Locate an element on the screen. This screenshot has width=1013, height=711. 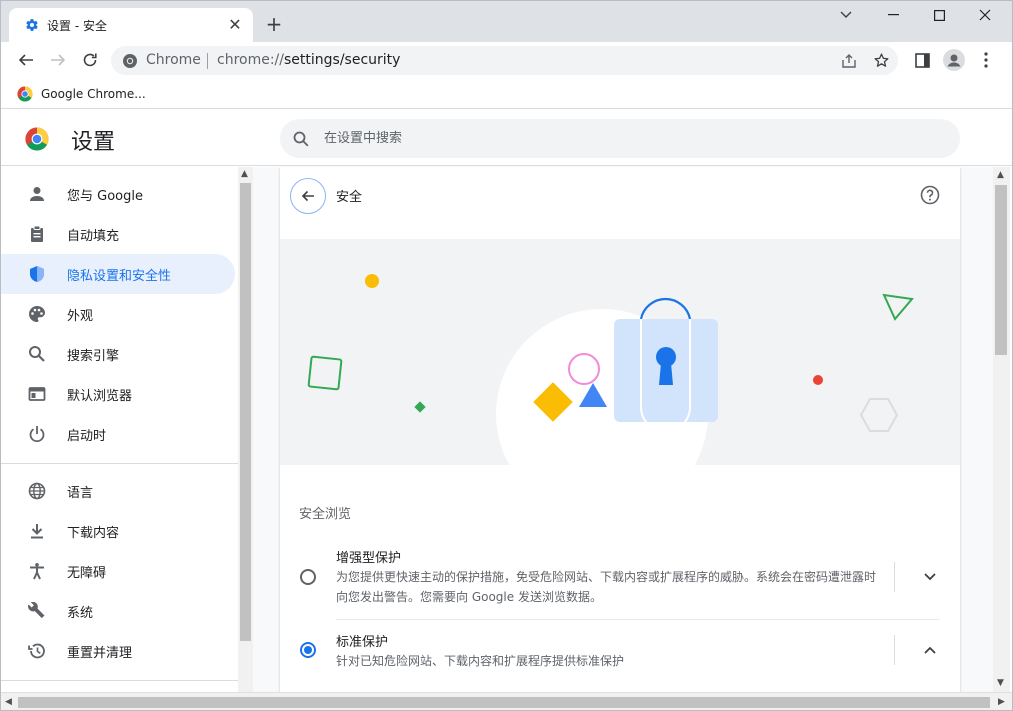
sidebar-item-default-browser: 默认浏览器 is located at coordinates (118, 394).